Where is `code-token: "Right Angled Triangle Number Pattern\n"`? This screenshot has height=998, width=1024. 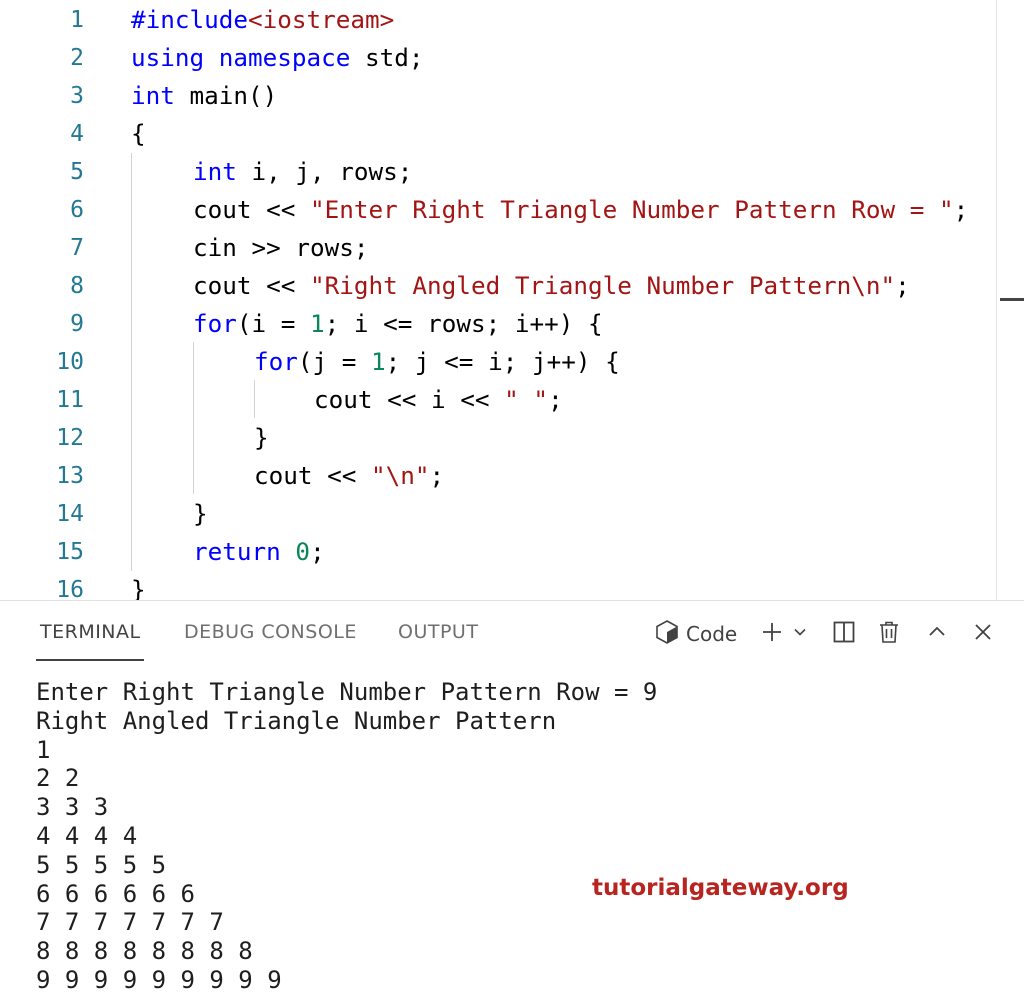 code-token: "Right Angled Triangle Number Pattern\n" is located at coordinates (603, 285).